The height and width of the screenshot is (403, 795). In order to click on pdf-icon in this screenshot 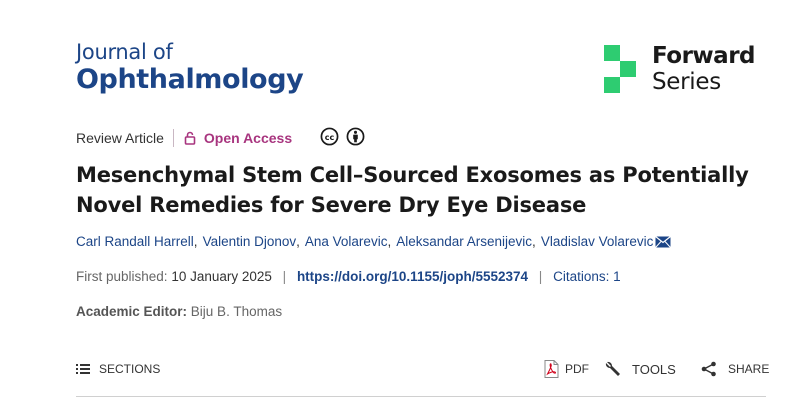, I will do `click(551, 369)`.